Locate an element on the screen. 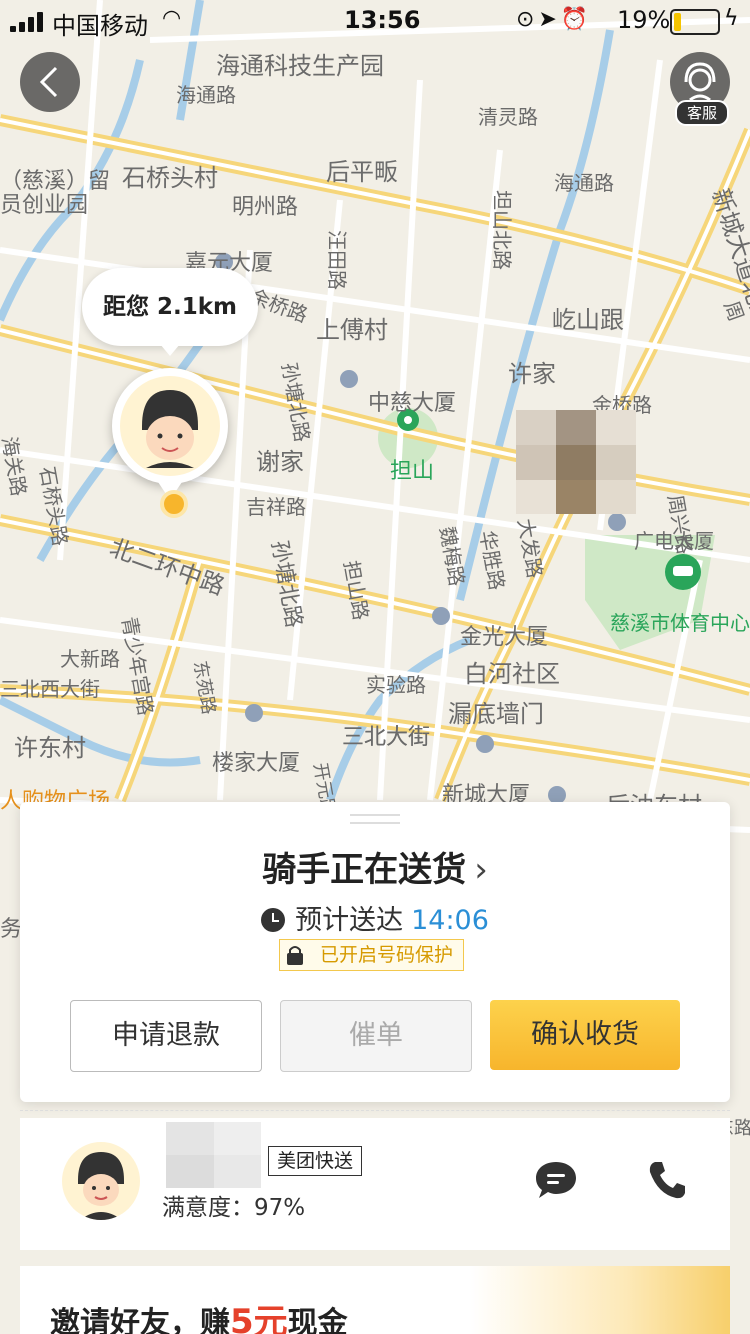 Image resolution: width=750 pixels, height=1334 pixels. banner-decoration is located at coordinates (600, 1300).